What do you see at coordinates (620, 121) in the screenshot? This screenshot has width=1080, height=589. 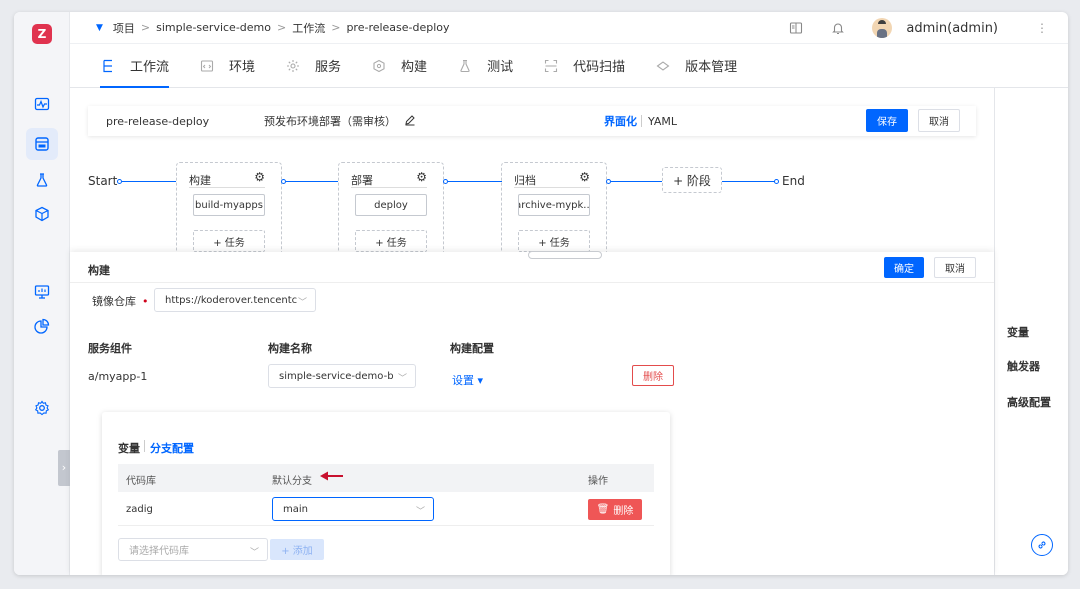 I see `mode-ui-toggle: 界面化` at bounding box center [620, 121].